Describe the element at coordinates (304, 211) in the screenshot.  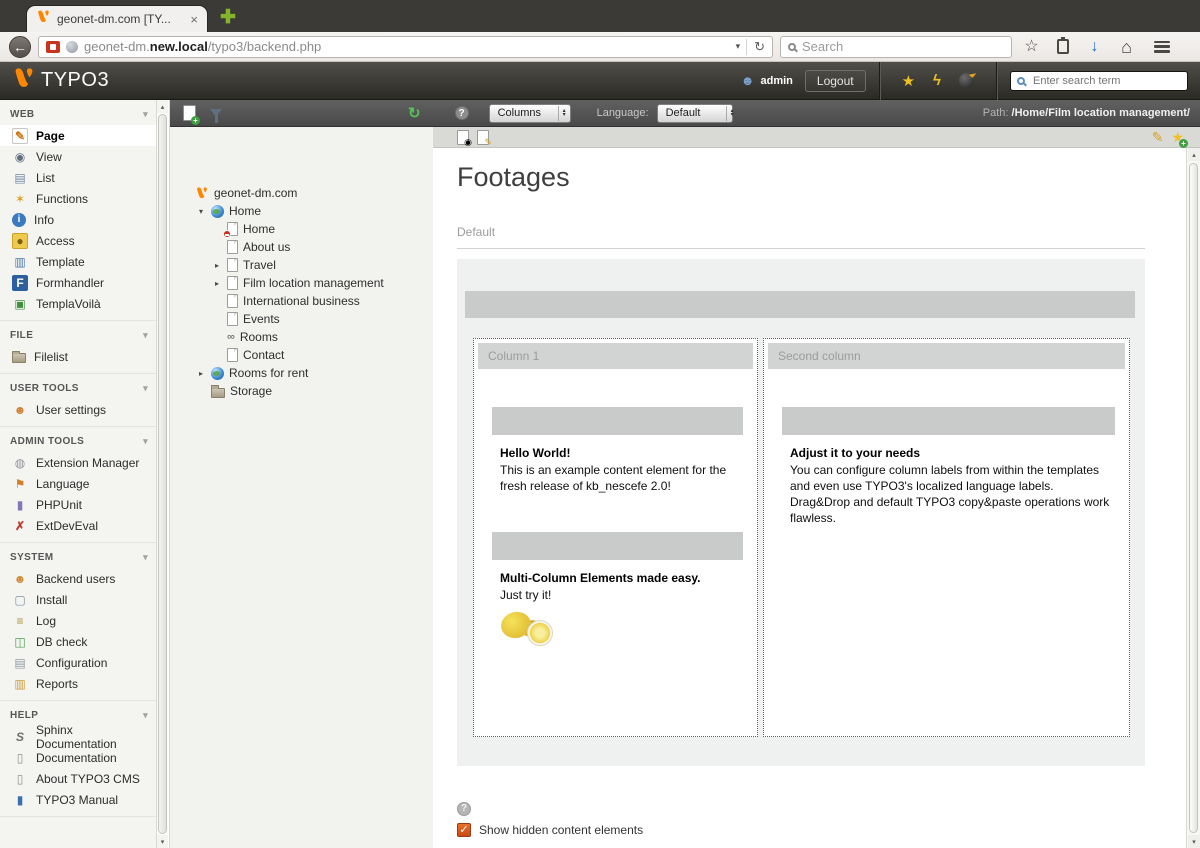
I see `tree-node-home: ▾ Home` at that location.